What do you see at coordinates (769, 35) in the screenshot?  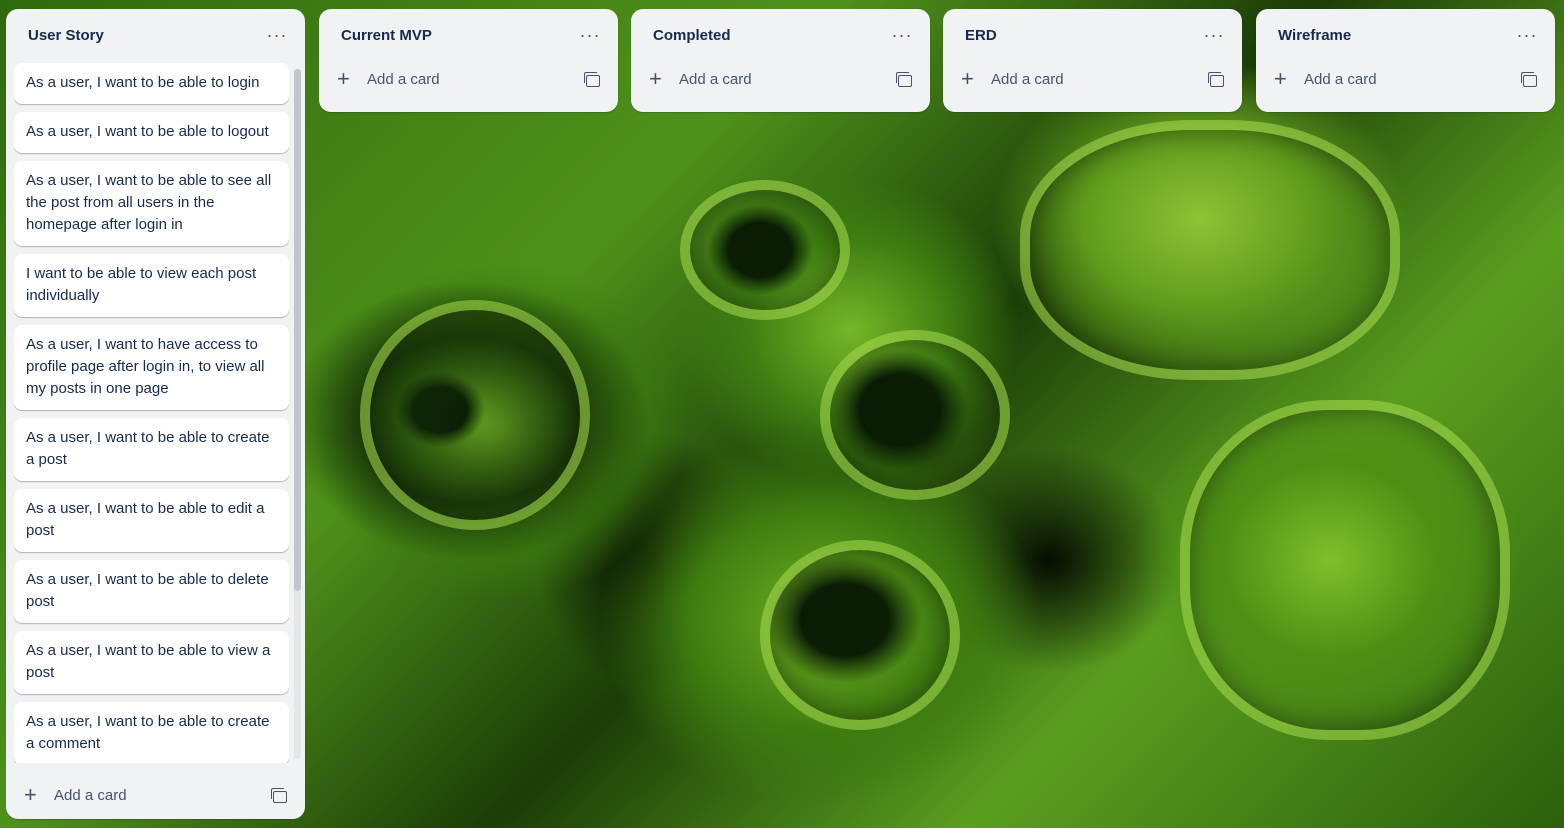 I see `list-title: Completed` at bounding box center [769, 35].